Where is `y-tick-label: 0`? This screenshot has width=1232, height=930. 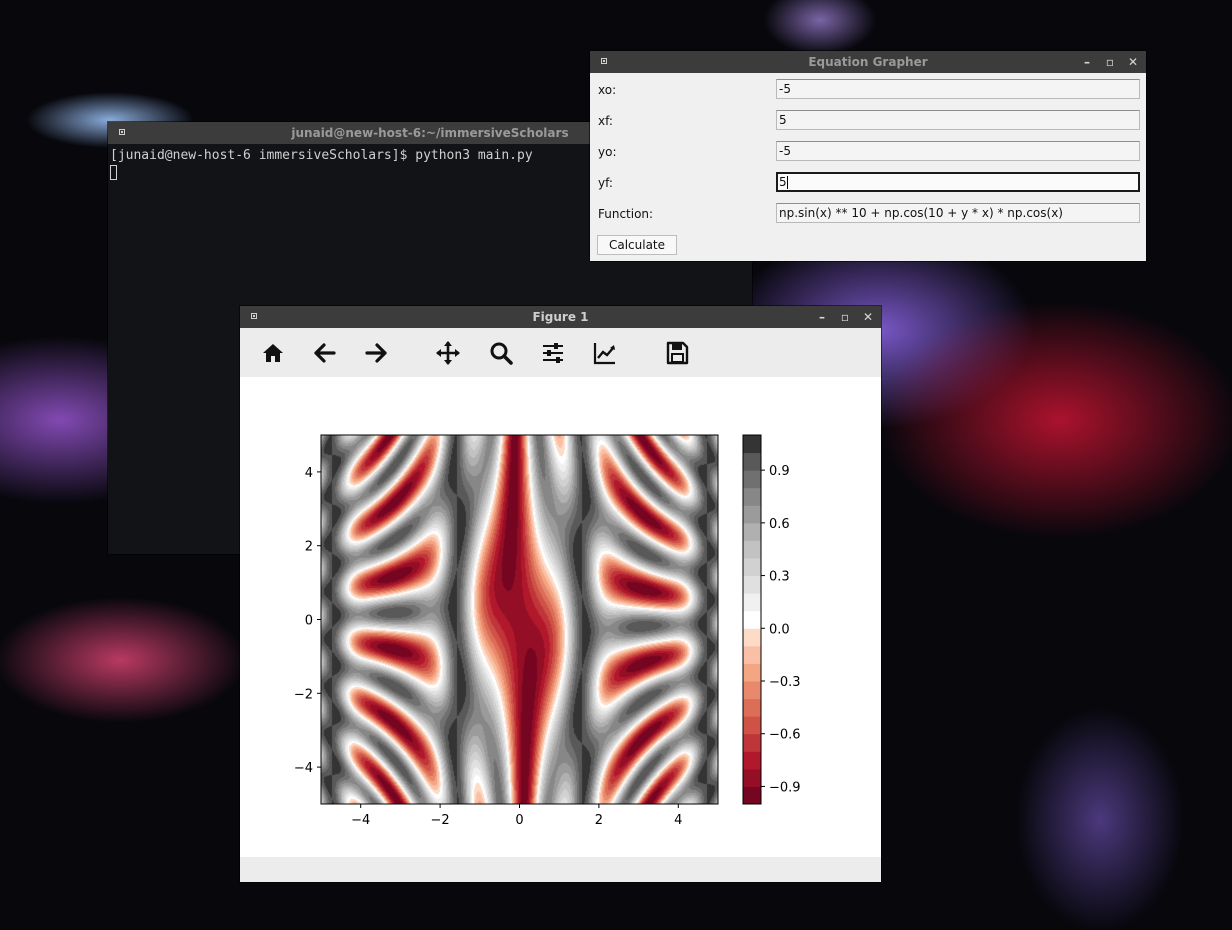
y-tick-label: 0 is located at coordinates (309, 621).